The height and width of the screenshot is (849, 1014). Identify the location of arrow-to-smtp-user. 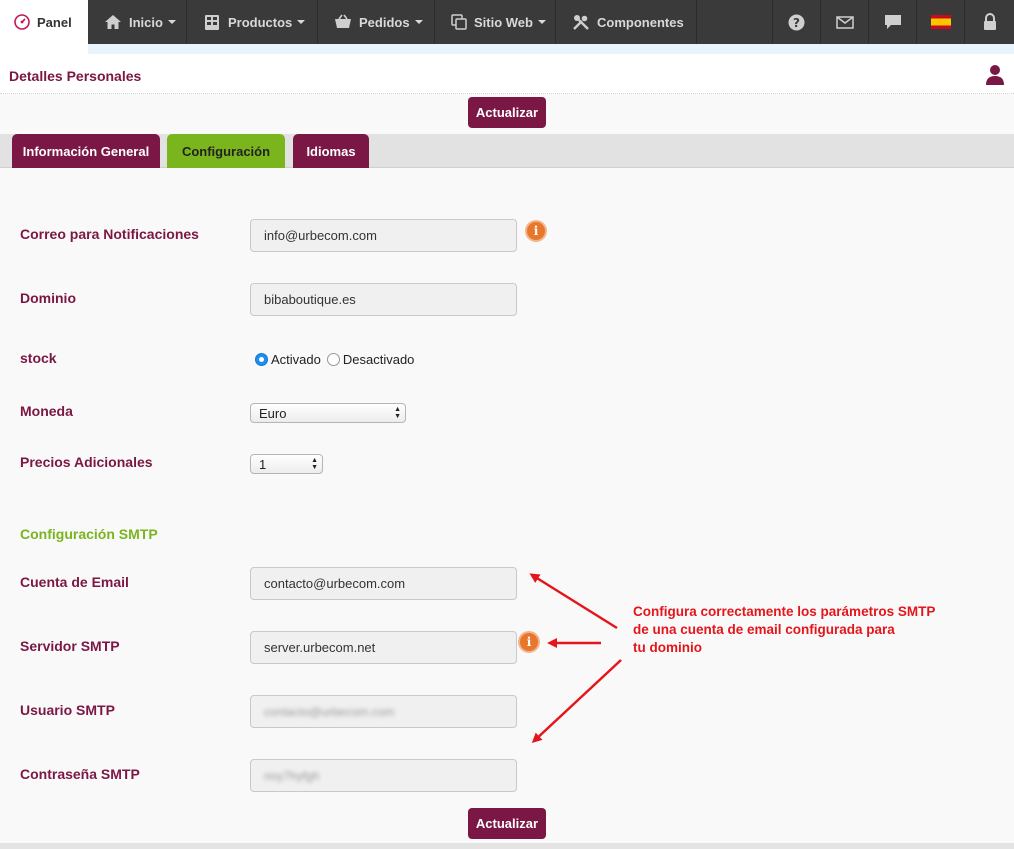
(576, 701).